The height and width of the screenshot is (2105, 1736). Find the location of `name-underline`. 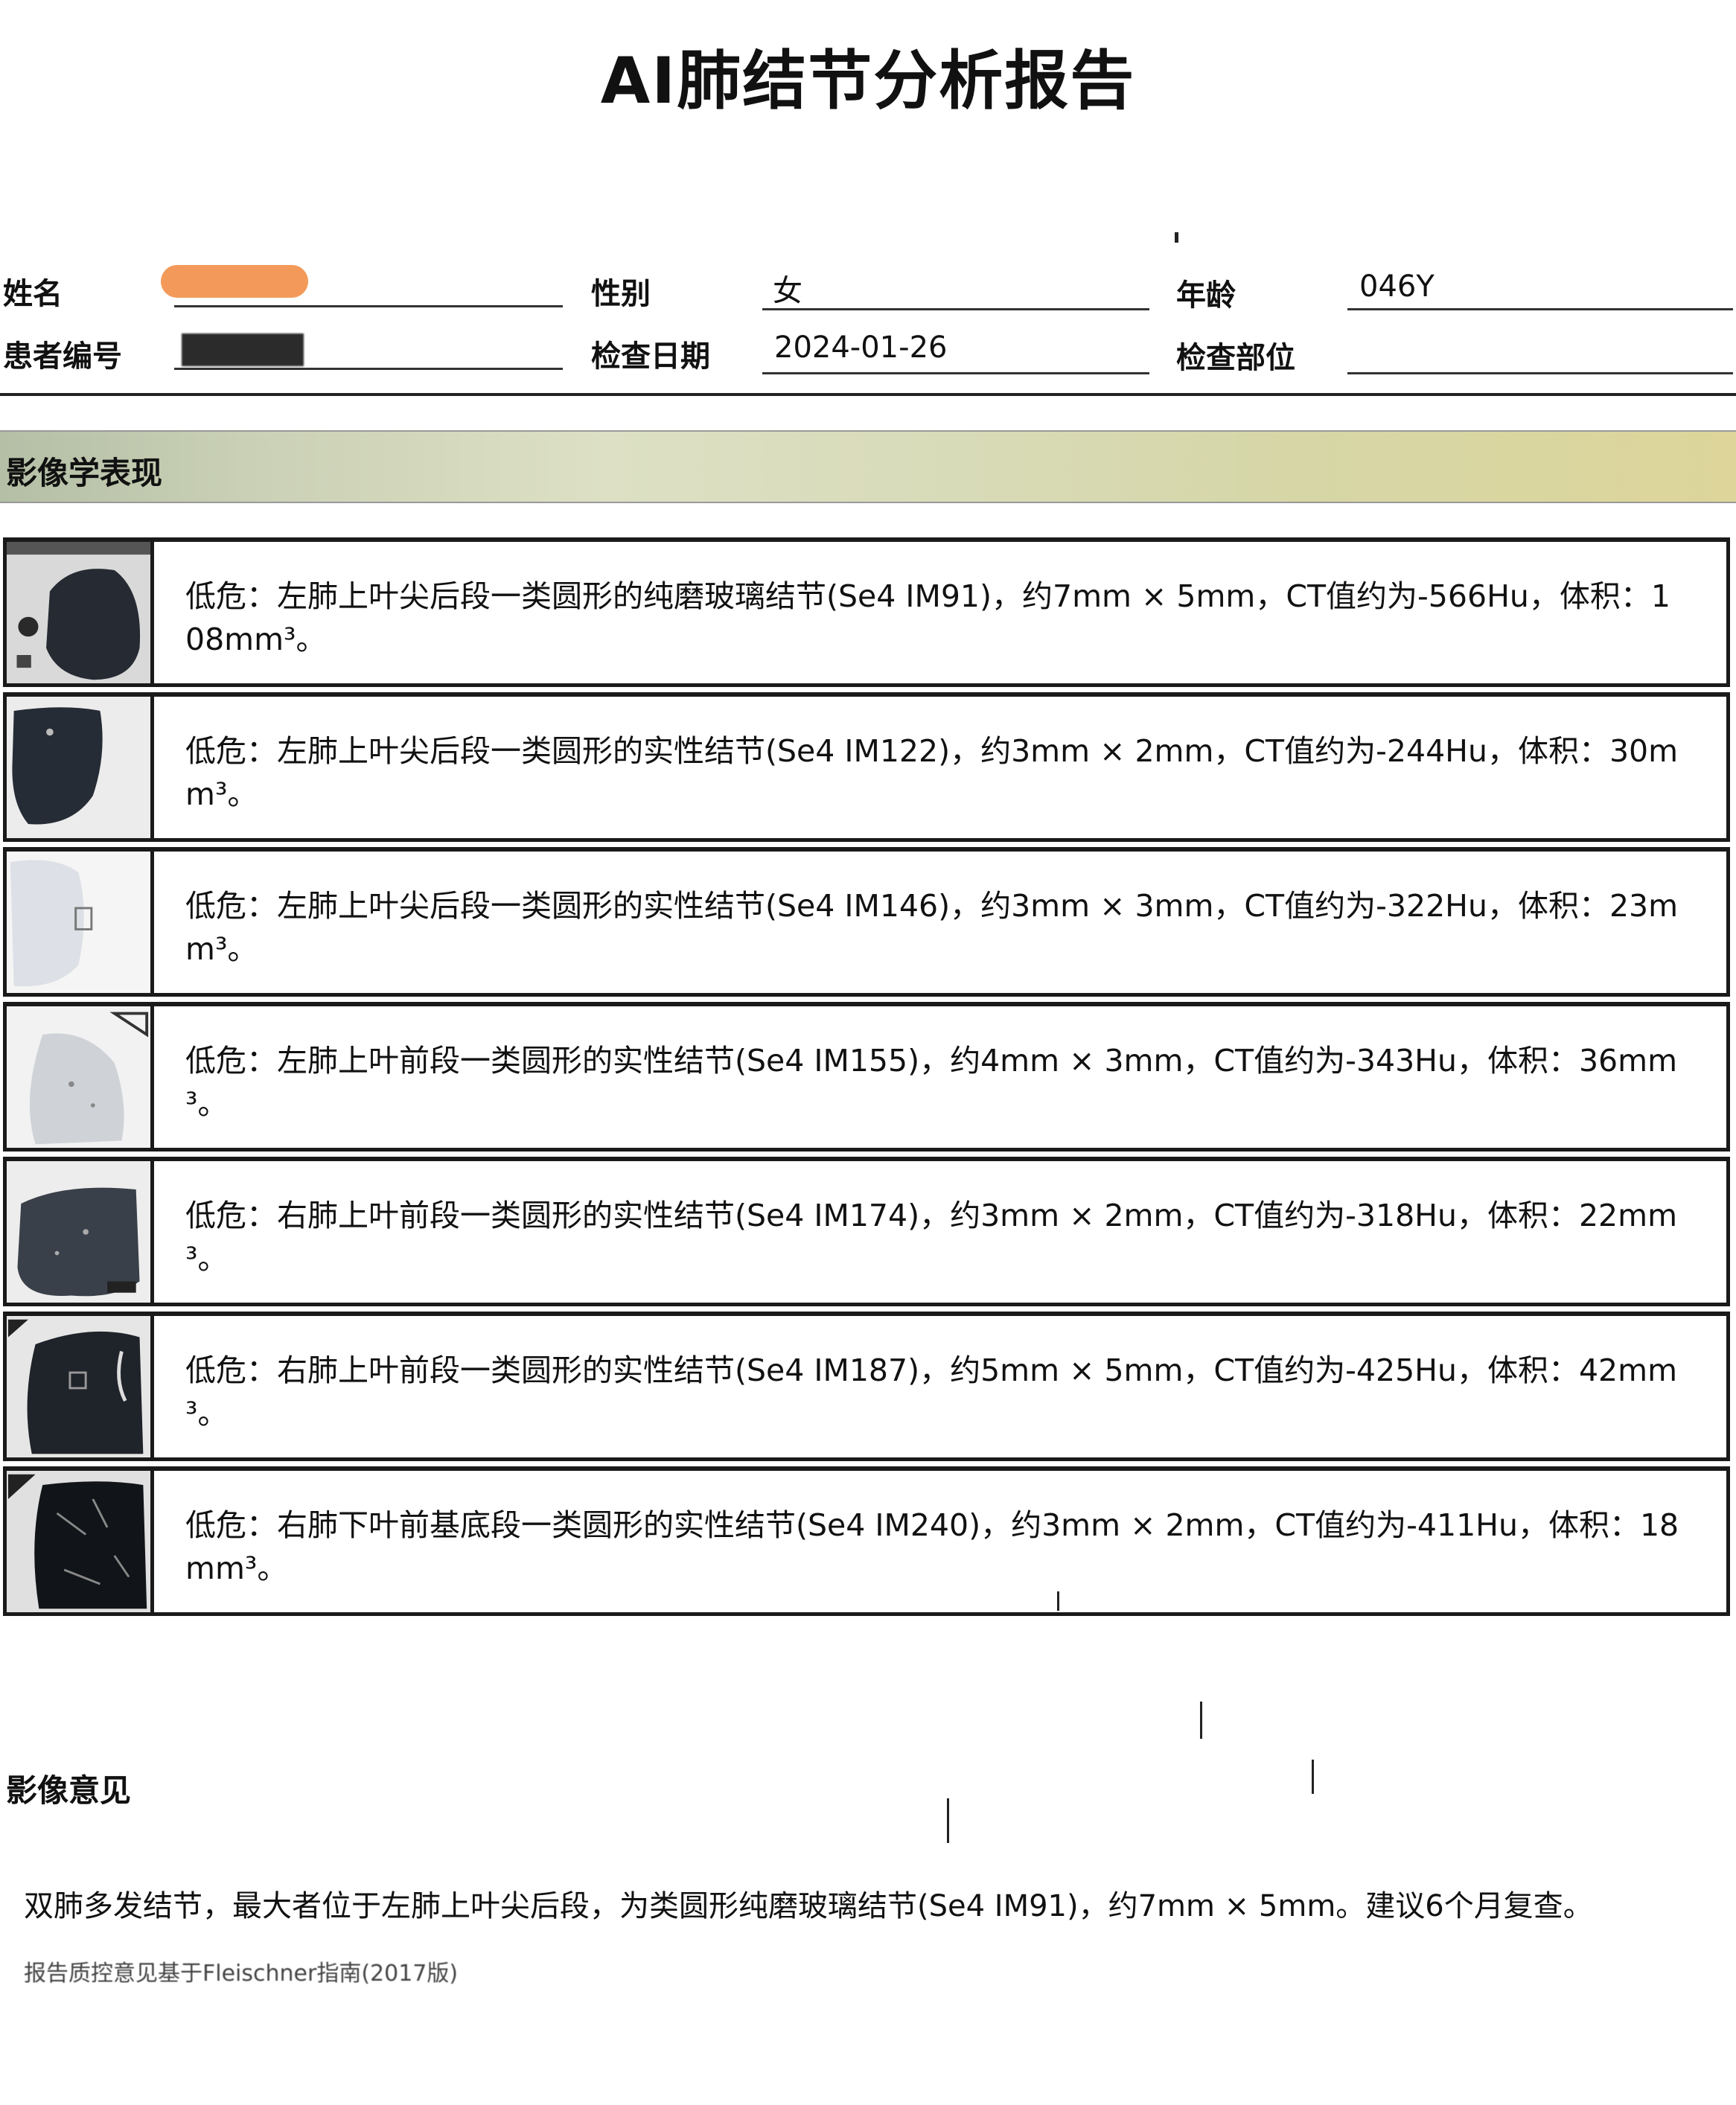

name-underline is located at coordinates (368, 306).